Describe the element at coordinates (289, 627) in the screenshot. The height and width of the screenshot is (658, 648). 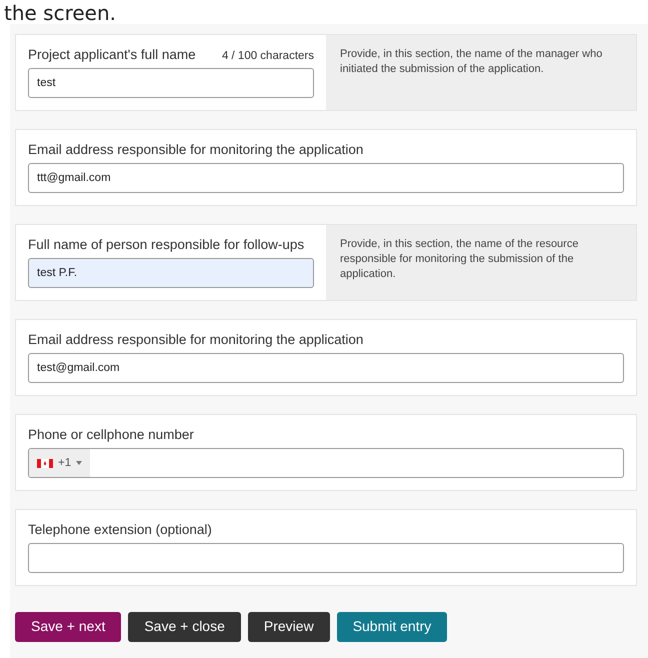
I see `action-button: Preview` at that location.